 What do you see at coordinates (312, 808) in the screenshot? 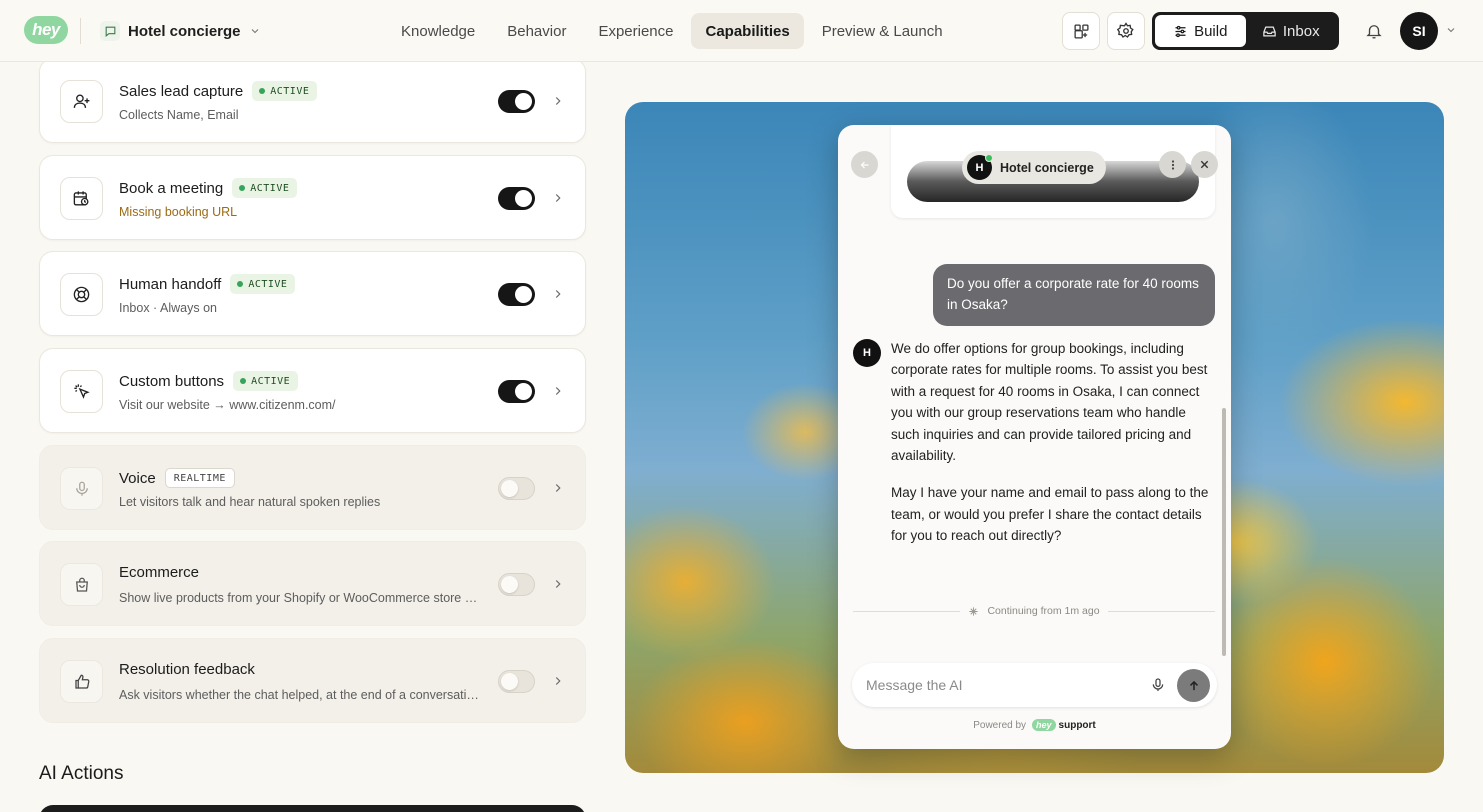
I see `ai-action-card-partial` at bounding box center [312, 808].